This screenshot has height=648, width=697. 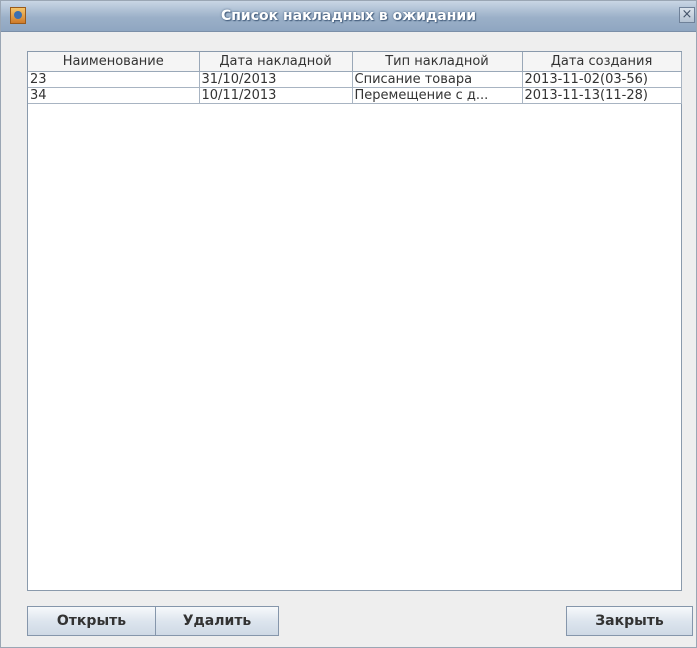 What do you see at coordinates (629, 621) in the screenshot?
I see `close-button: Закрыть` at bounding box center [629, 621].